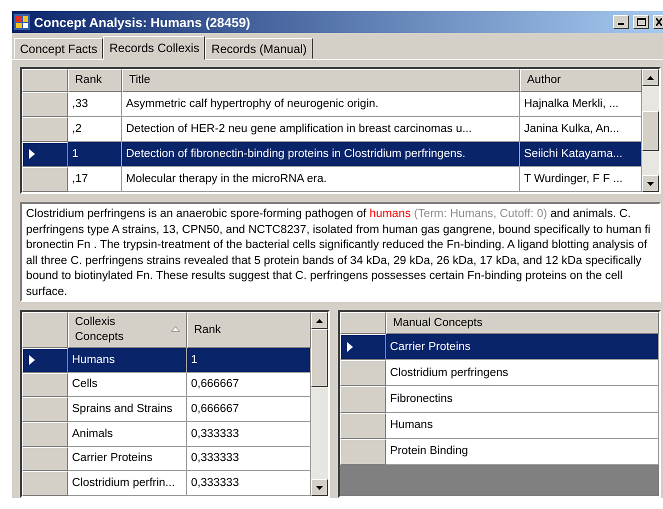  What do you see at coordinates (321, 154) in the screenshot?
I see `table-cell: Detection of fibronectin-binding proteins in Clostridium perfringens.` at bounding box center [321, 154].